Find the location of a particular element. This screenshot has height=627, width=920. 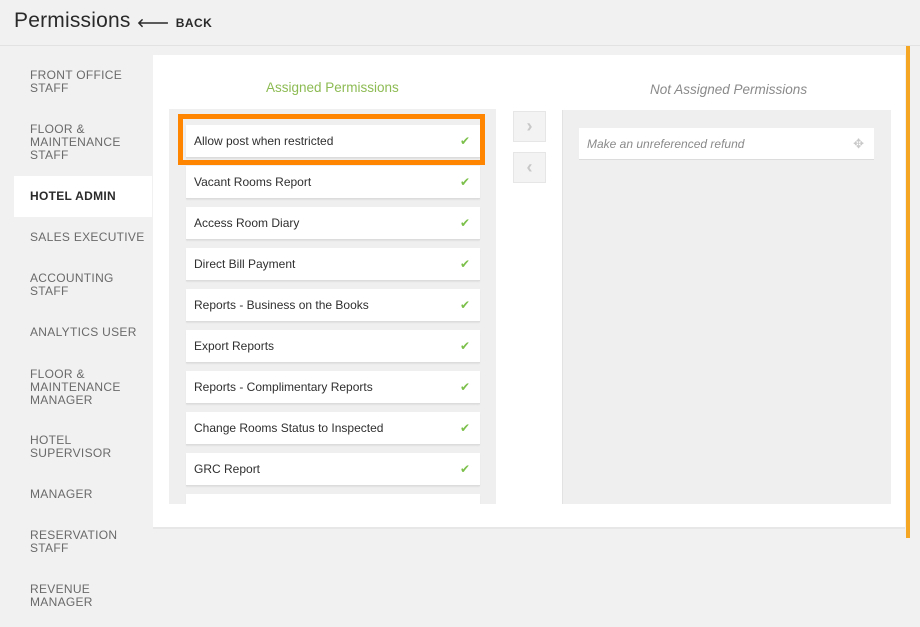

assign-arrow-button: › is located at coordinates (529, 126).